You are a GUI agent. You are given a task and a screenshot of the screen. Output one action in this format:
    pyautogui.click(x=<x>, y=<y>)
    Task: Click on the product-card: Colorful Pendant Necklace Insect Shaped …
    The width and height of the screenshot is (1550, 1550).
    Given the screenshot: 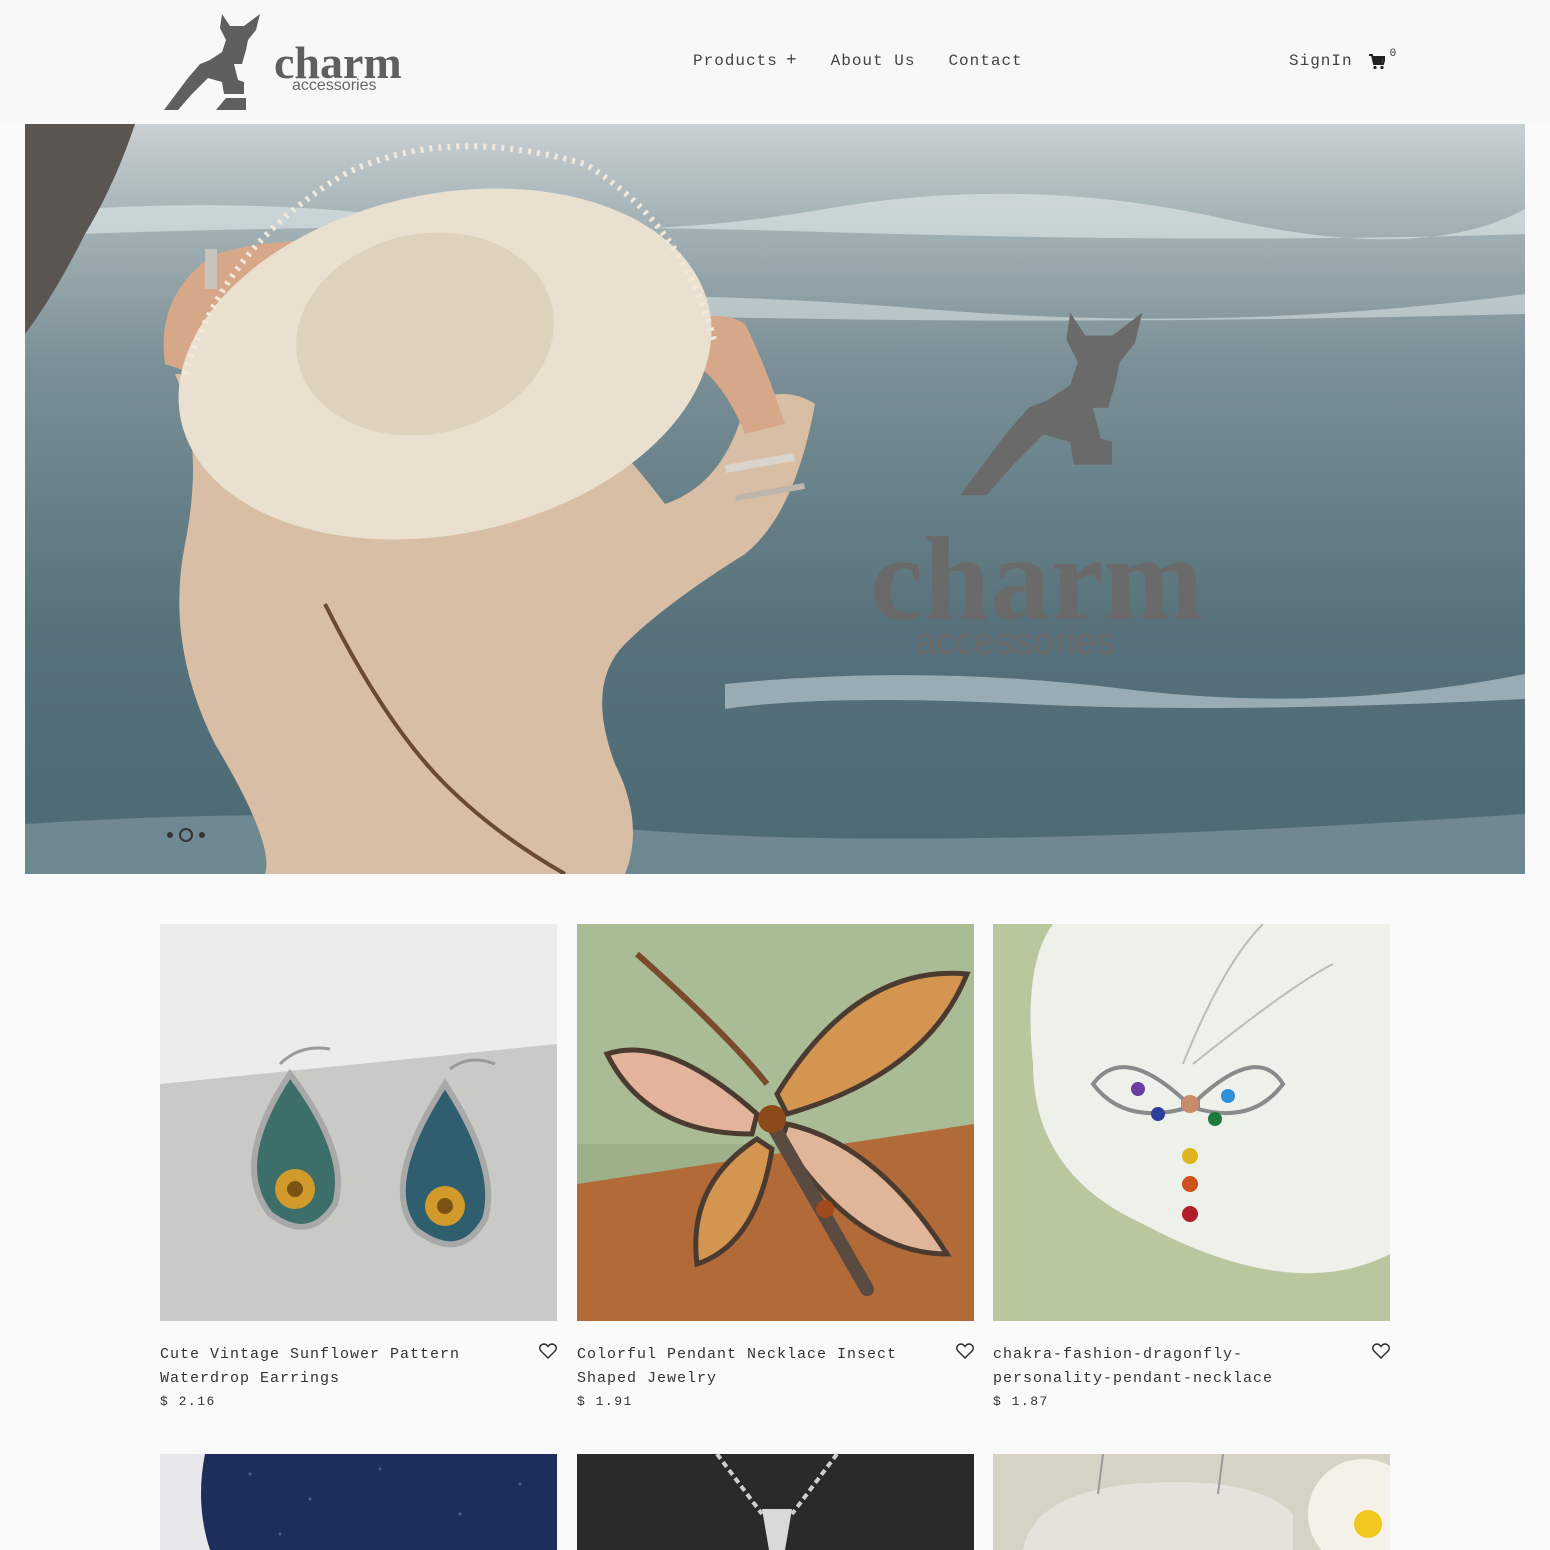 What is the action you would take?
    pyautogui.click(x=775, y=1166)
    